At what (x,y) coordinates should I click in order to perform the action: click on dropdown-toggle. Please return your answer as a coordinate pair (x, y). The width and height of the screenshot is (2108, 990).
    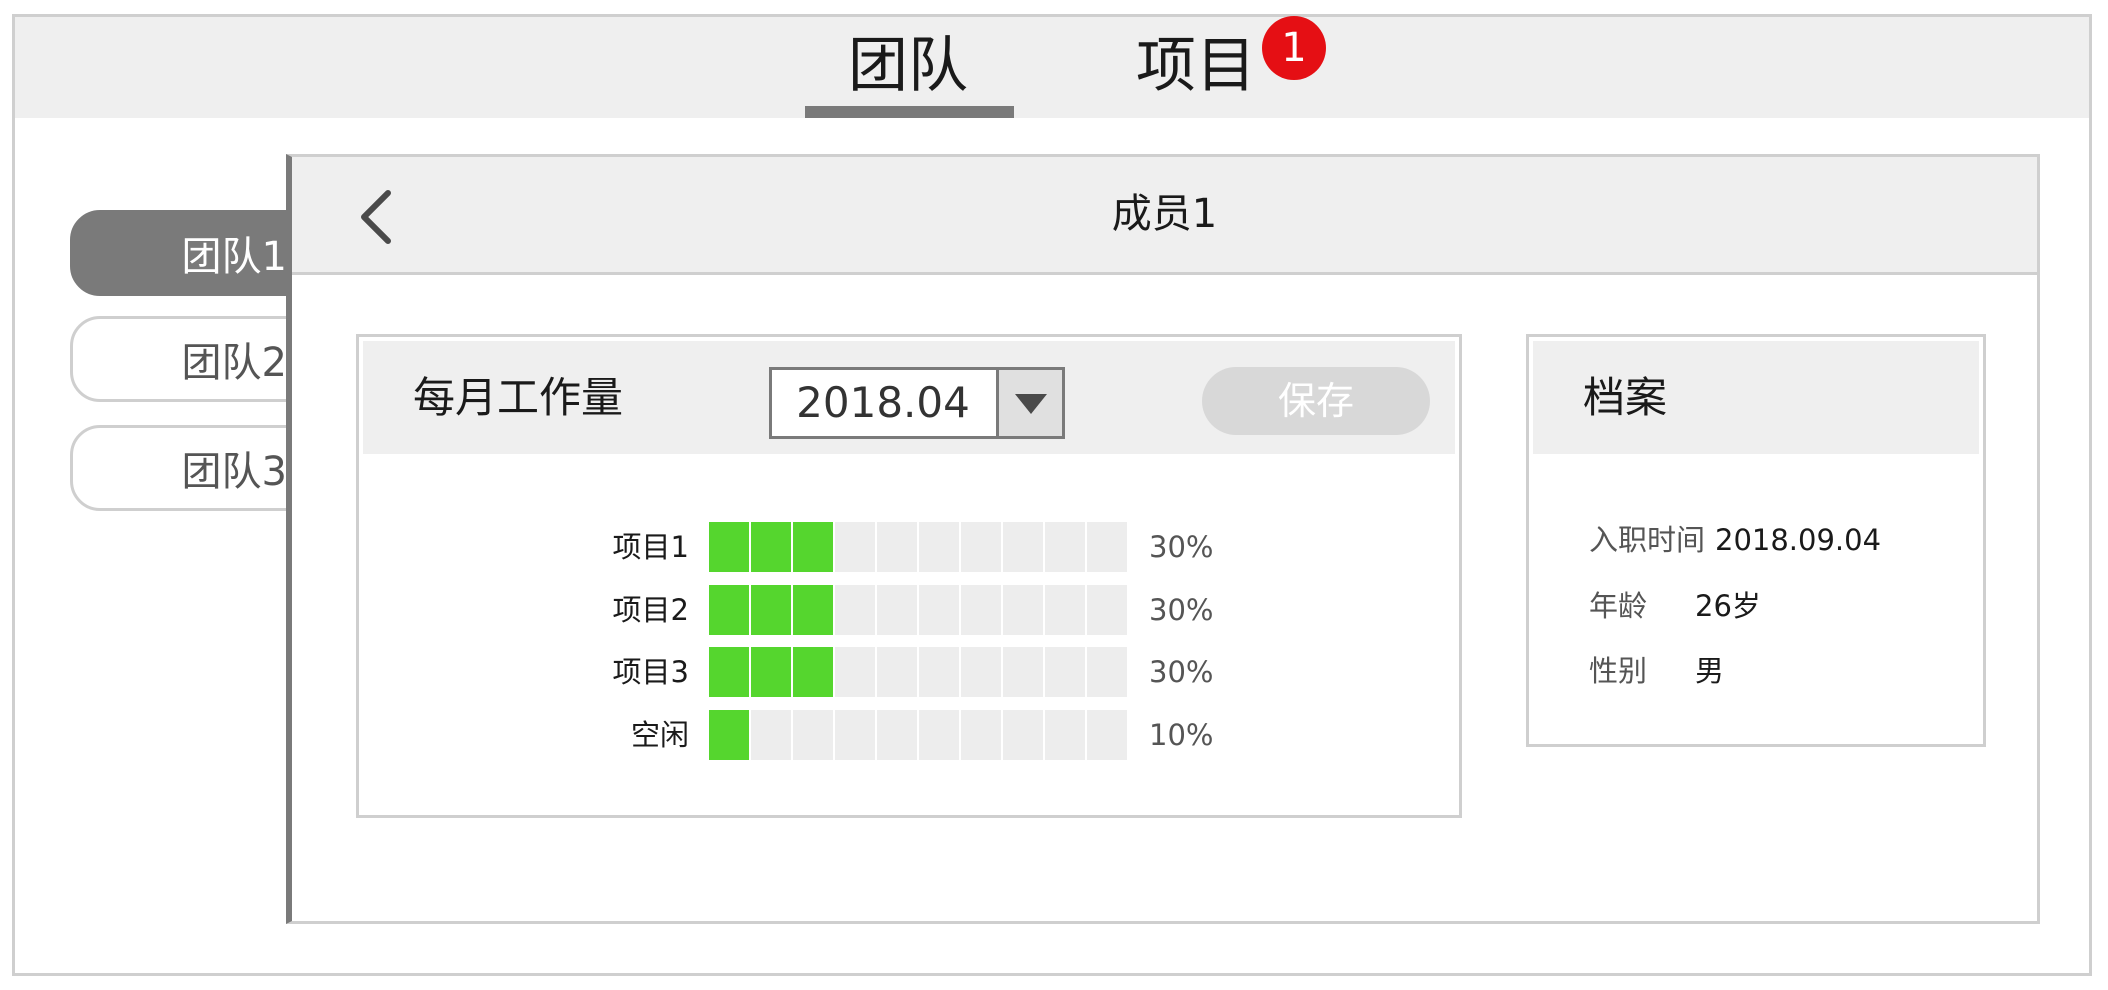
    Looking at the image, I should click on (1029, 403).